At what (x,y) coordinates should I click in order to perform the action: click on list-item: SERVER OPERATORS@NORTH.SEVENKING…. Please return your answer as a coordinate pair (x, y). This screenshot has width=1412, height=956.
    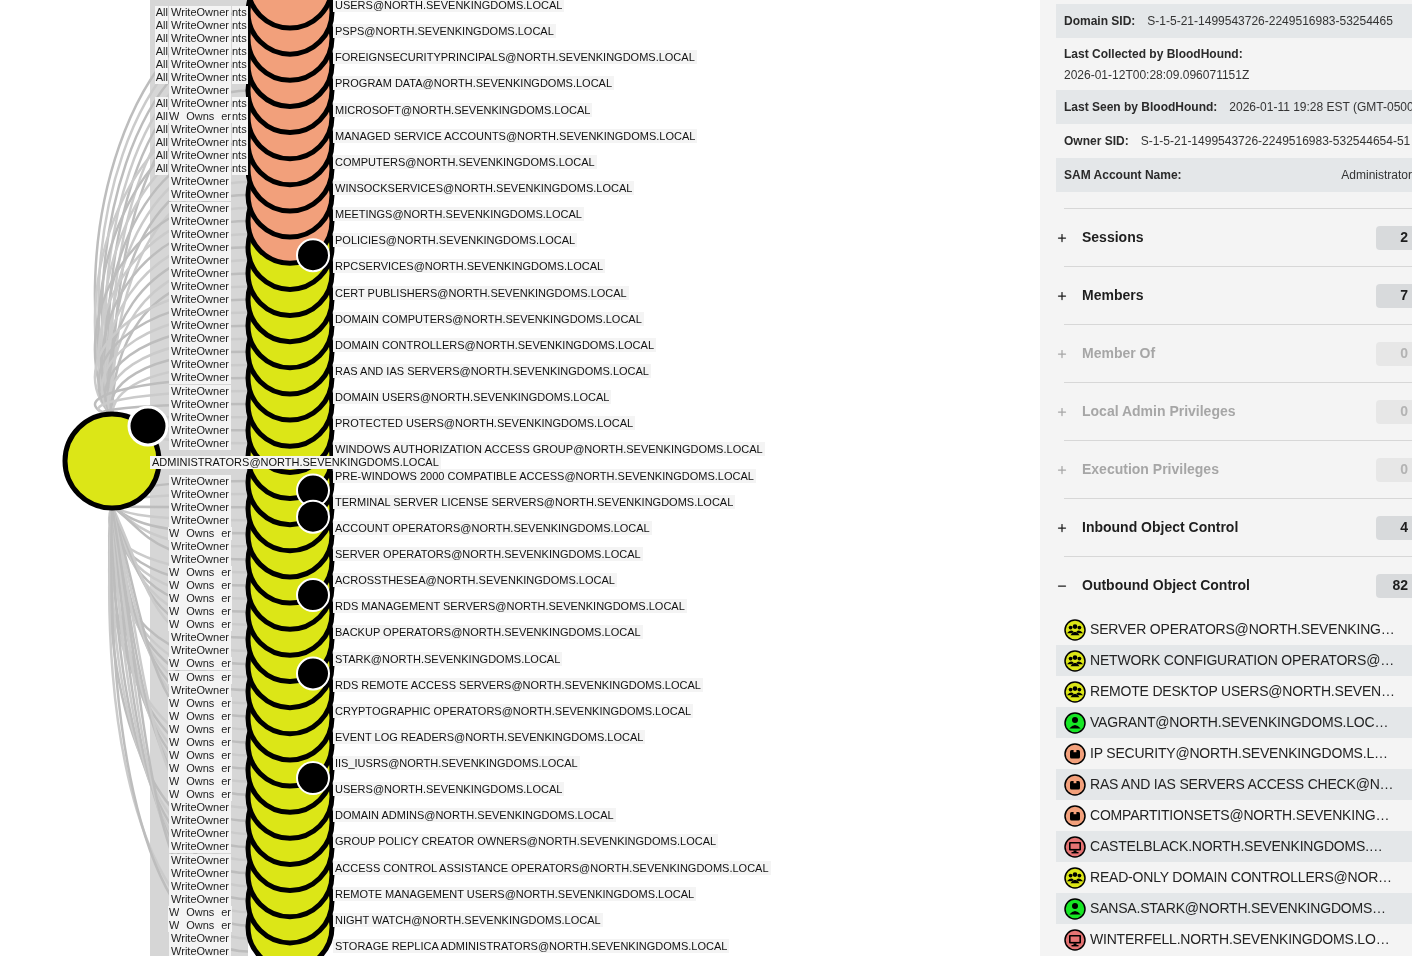
    Looking at the image, I should click on (1234, 629).